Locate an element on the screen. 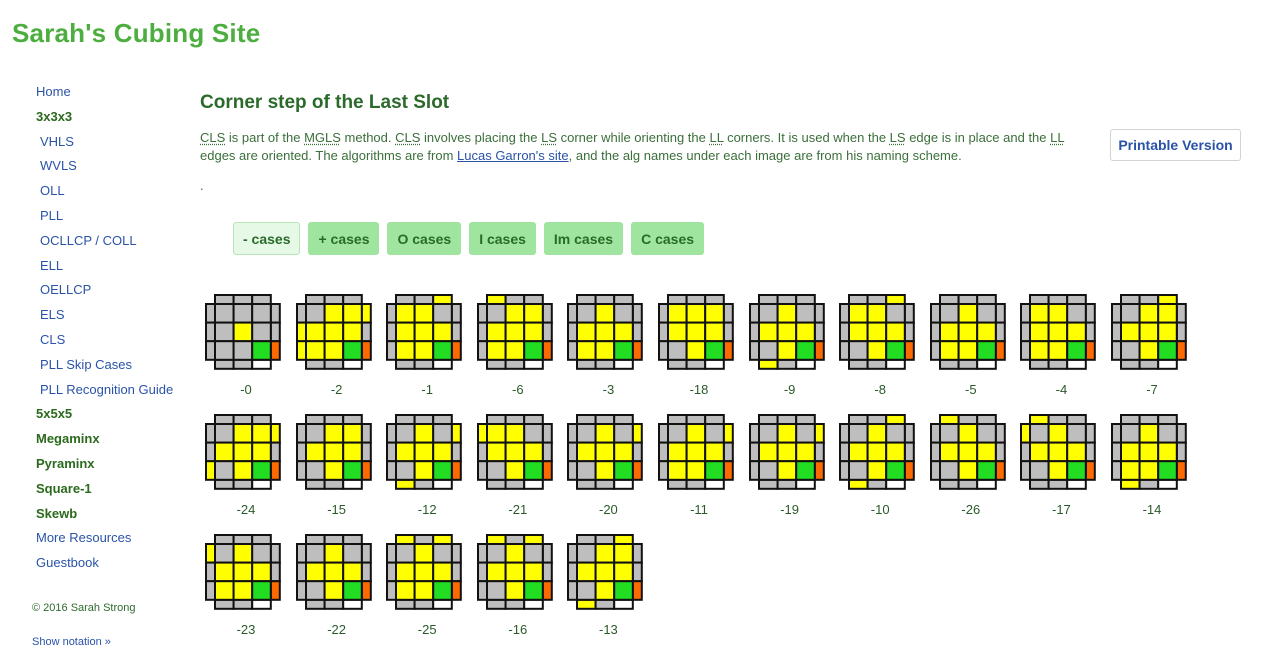 This screenshot has width=1280, height=660. case-label: -4 is located at coordinates (1061, 389).